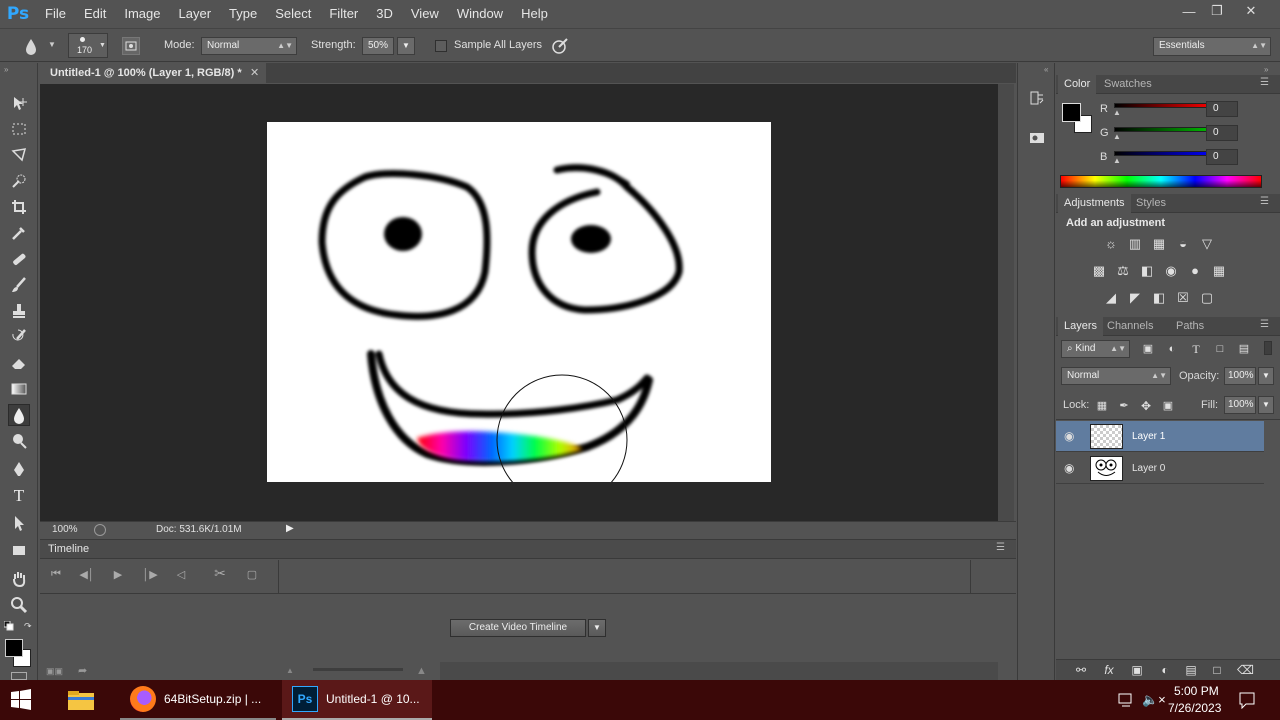  I want to click on posterize-icon: ◤, so click(1135, 298).